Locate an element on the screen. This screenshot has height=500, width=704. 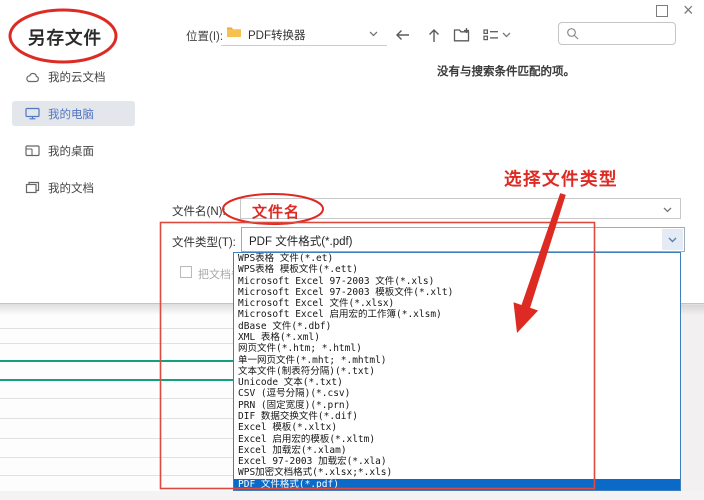
sidebar-item-cloud-docs: 我的云文档 is located at coordinates (73, 76).